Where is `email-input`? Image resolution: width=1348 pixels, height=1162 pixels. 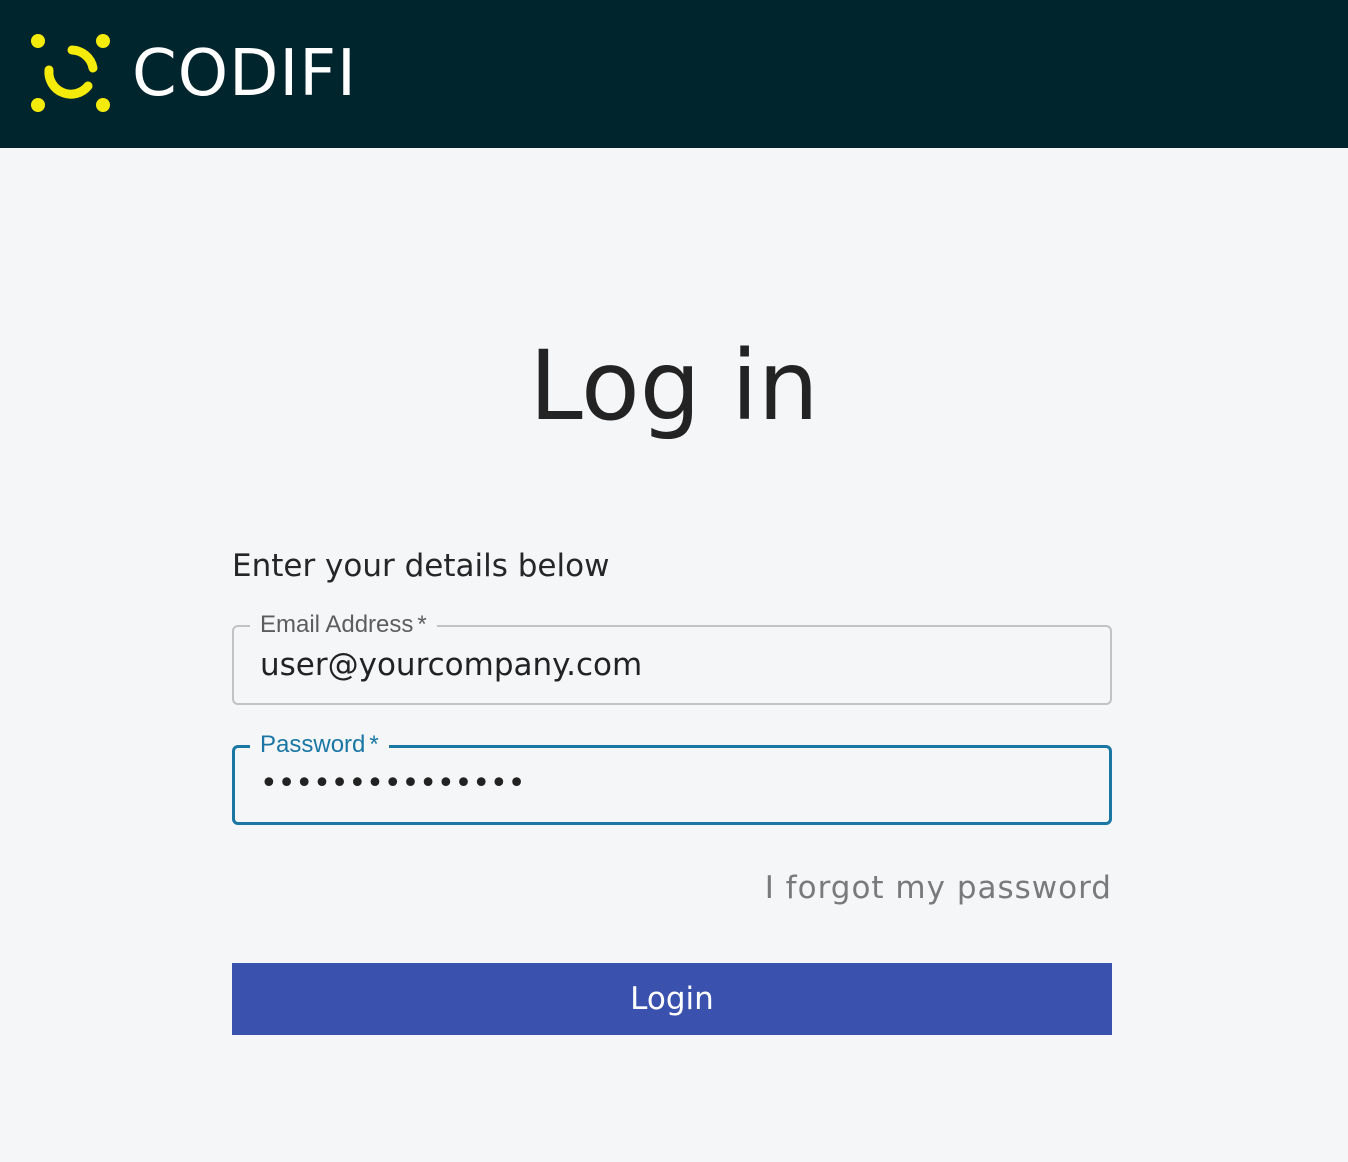
email-input is located at coordinates (670, 665).